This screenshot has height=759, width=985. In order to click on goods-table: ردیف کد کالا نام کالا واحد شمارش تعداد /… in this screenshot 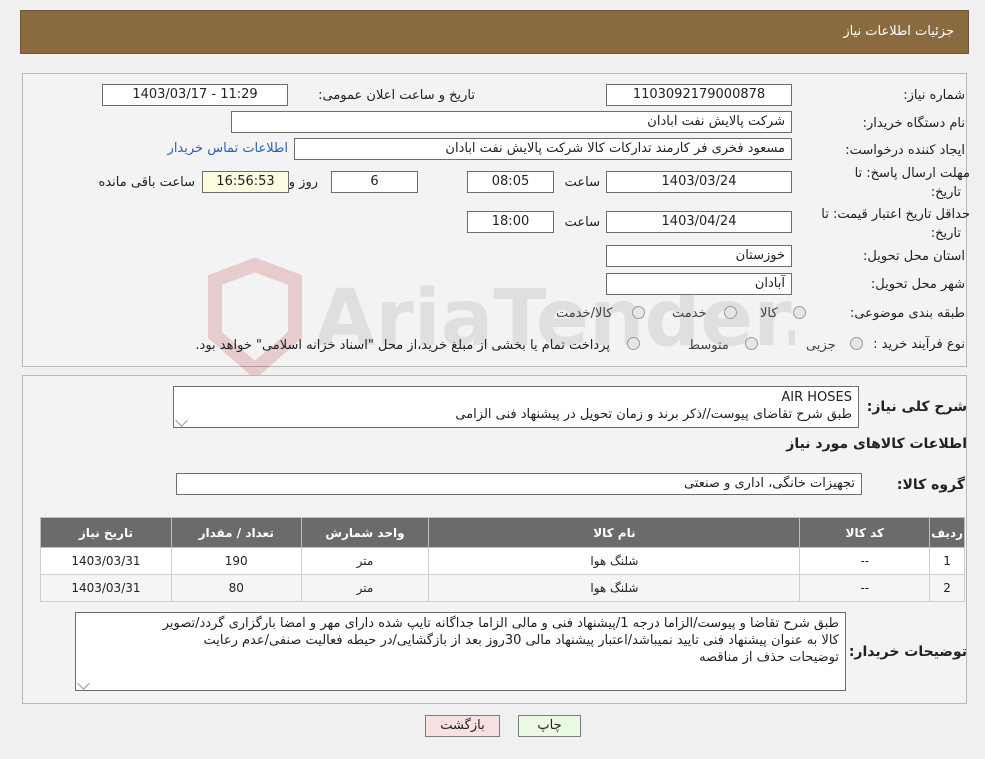, I will do `click(502, 559)`.